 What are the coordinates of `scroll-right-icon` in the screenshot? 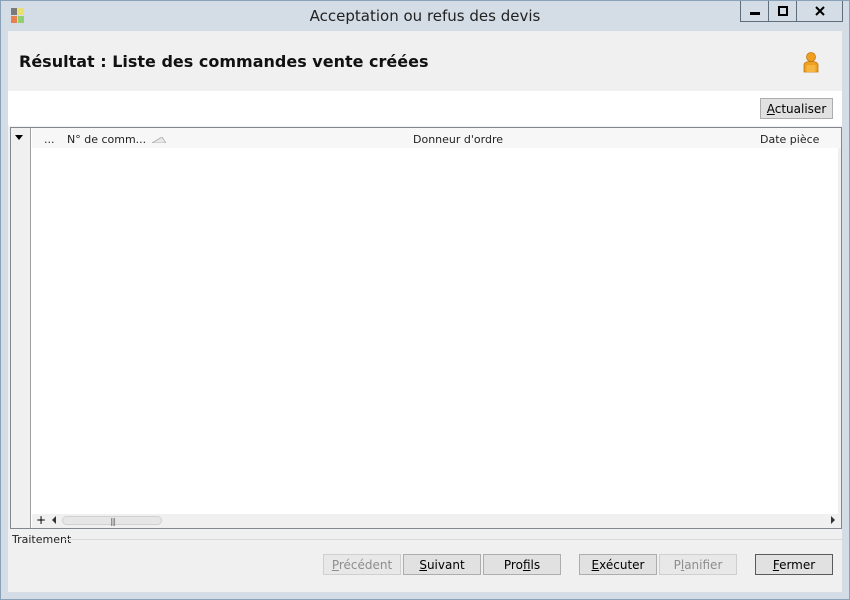 It's located at (833, 520).